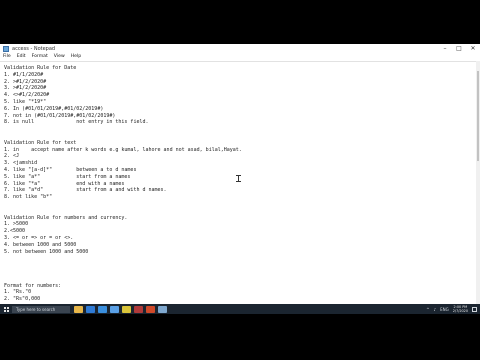 The height and width of the screenshot is (360, 480). Describe the element at coordinates (162, 309) in the screenshot. I see `notepad-icon` at that location.